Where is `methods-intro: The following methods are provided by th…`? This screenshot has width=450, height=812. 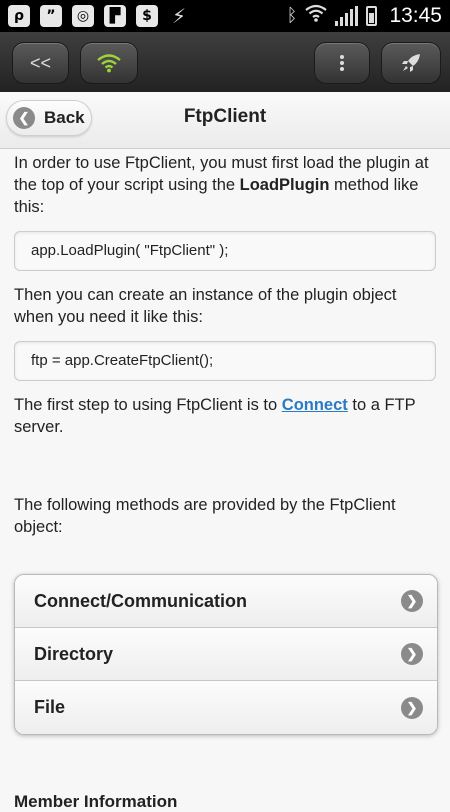 methods-intro: The following methods are provided by th… is located at coordinates (205, 516).